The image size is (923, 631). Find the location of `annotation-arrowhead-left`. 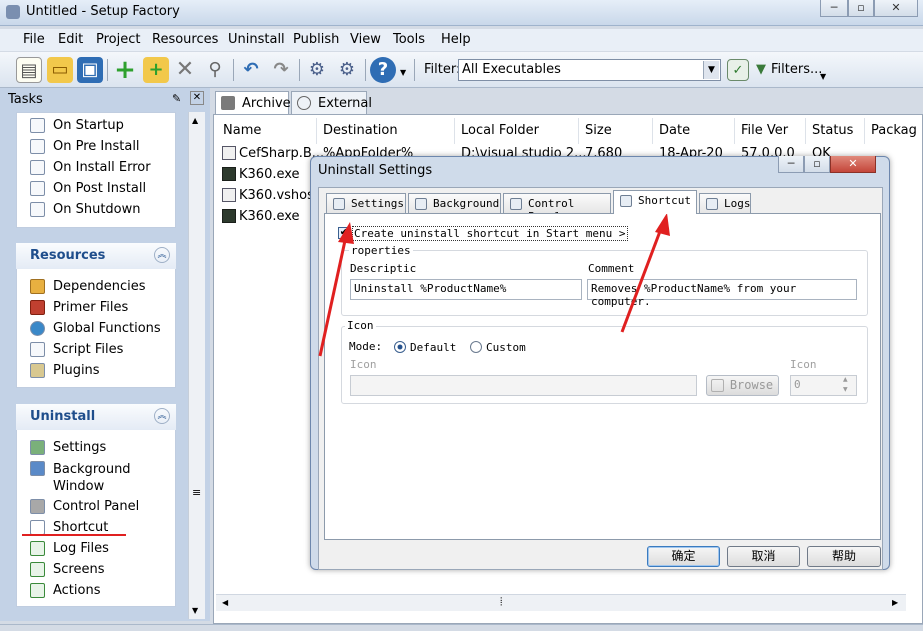

annotation-arrowhead-left is located at coordinates (346, 233).